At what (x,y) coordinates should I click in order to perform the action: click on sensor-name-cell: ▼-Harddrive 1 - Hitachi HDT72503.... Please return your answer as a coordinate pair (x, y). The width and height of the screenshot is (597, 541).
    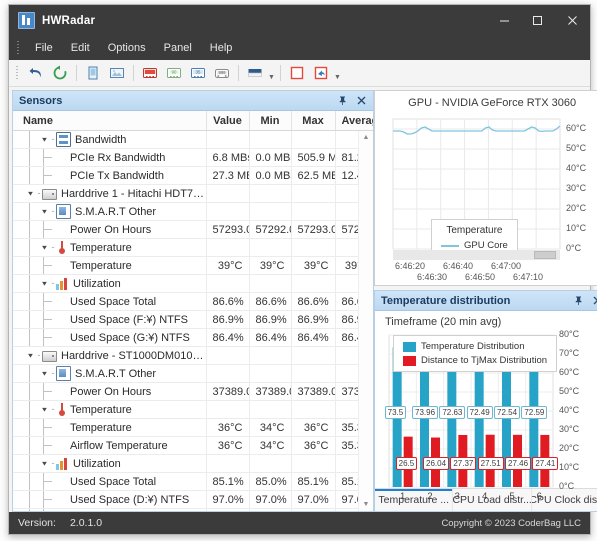
    Looking at the image, I should click on (110, 193).